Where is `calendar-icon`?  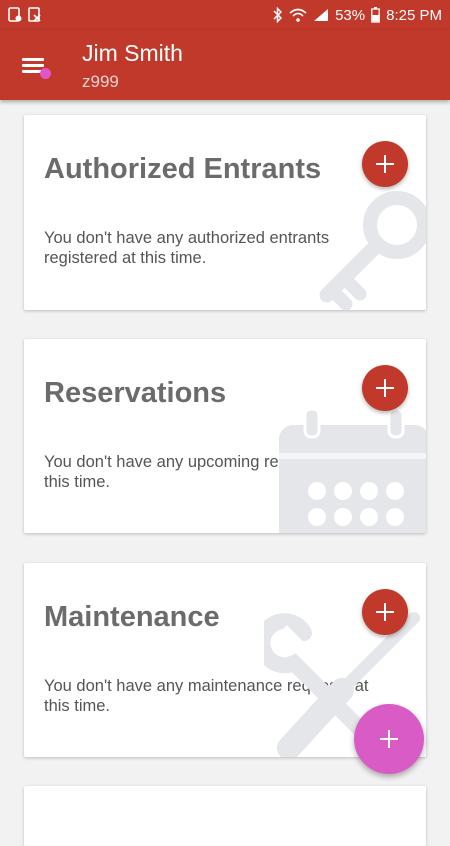
calendar-icon is located at coordinates (352, 470).